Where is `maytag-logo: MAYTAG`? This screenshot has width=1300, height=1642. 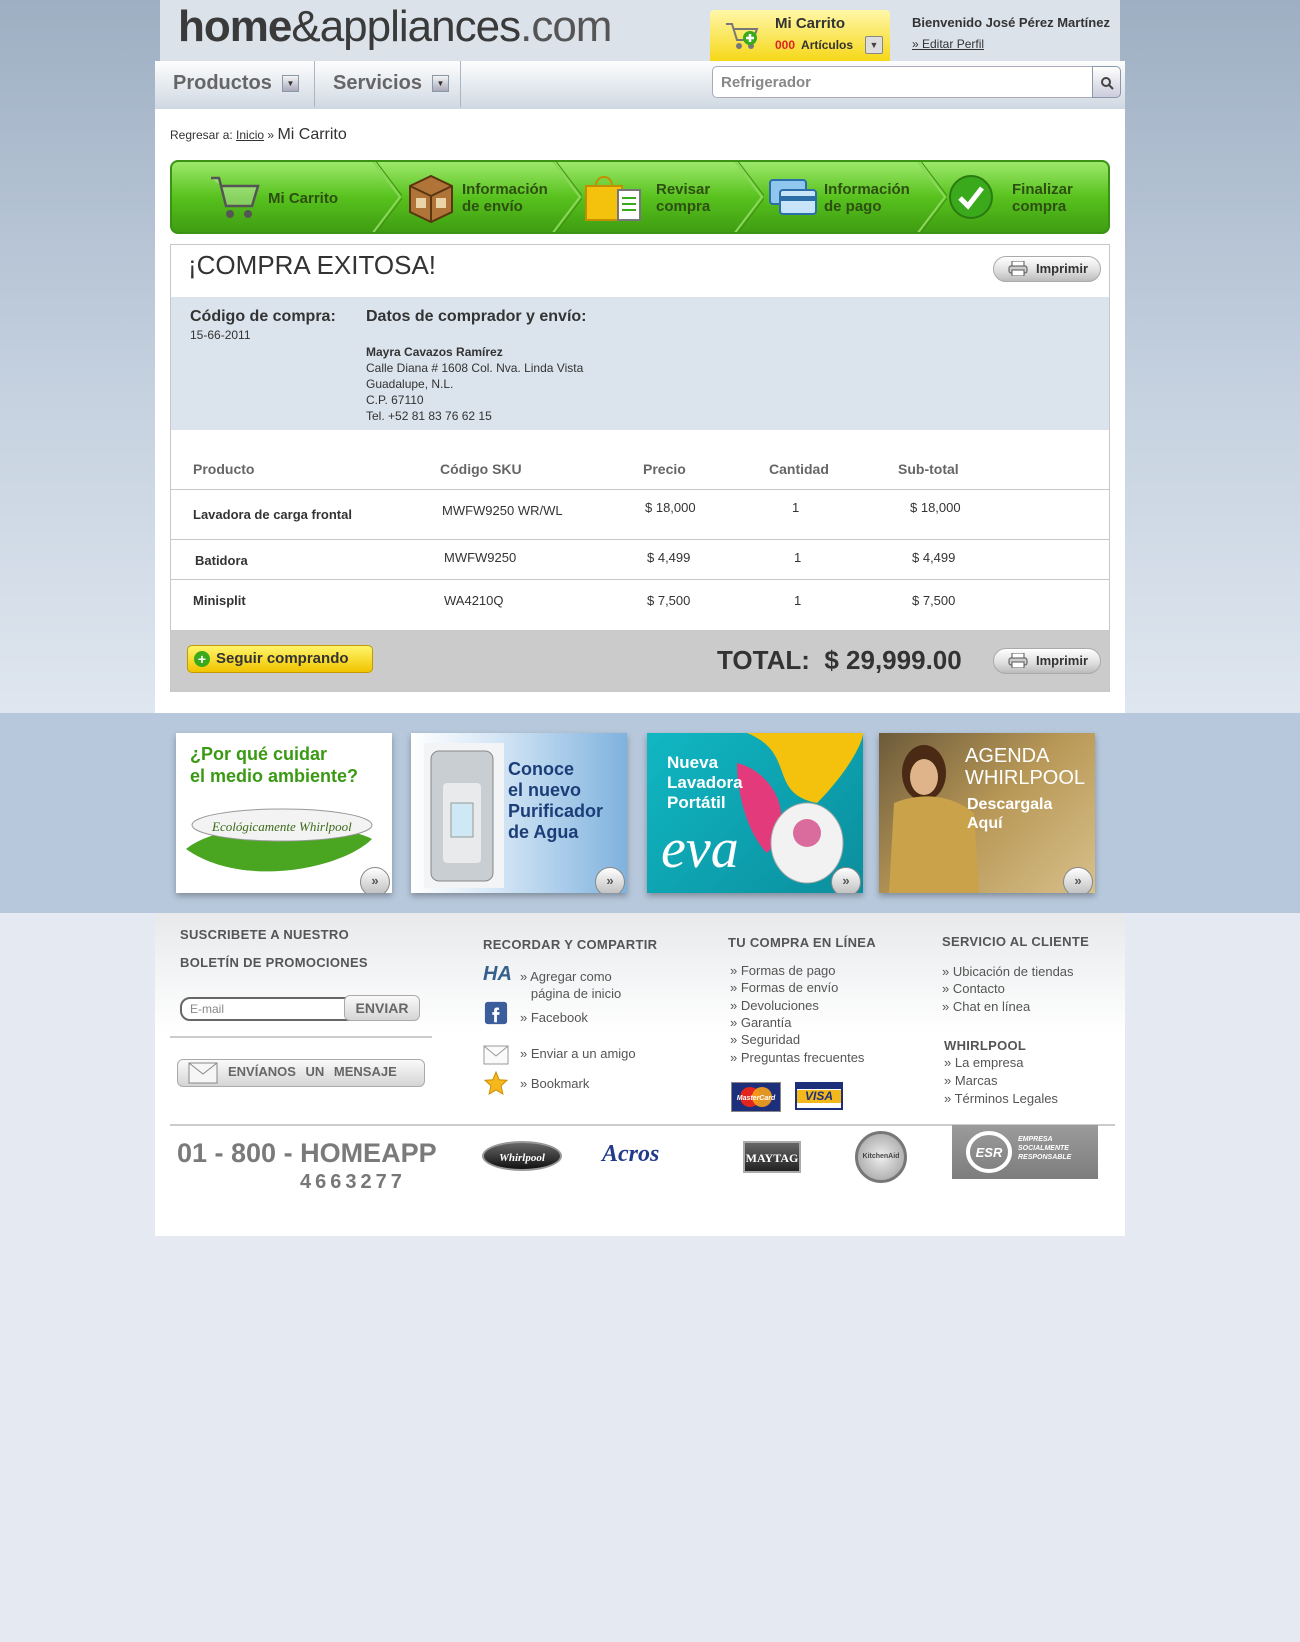 maytag-logo: MAYTAG is located at coordinates (772, 1157).